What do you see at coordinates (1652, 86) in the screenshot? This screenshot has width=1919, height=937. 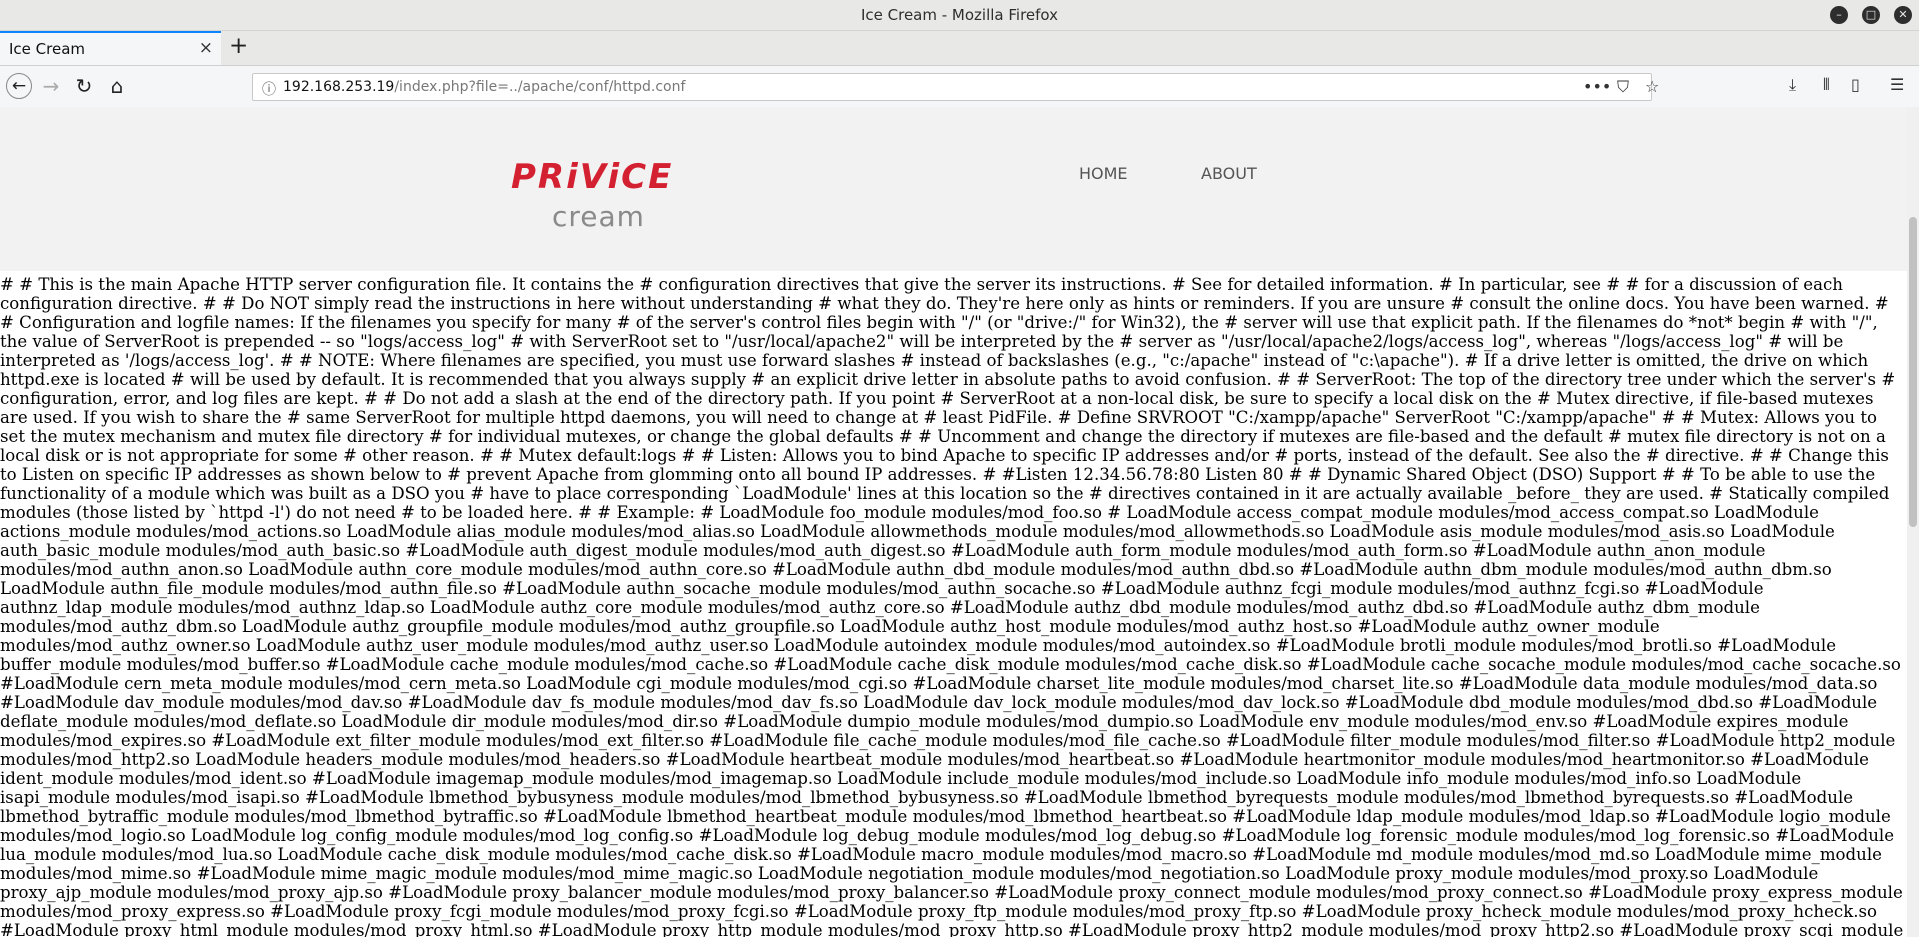 I see `bookmark-star-icon: ☆` at bounding box center [1652, 86].